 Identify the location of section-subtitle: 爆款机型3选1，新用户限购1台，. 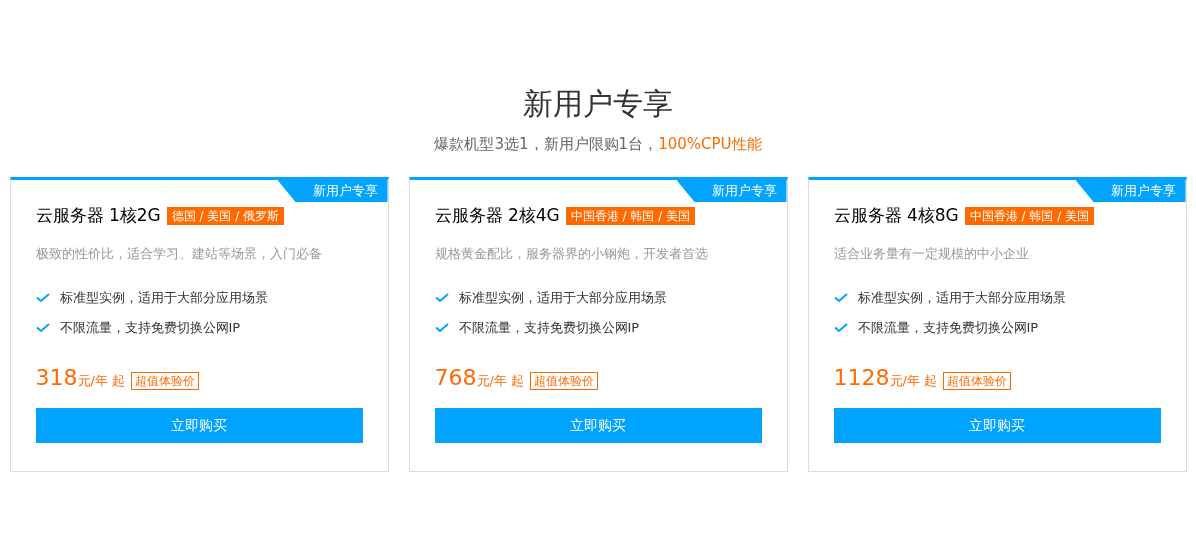
(546, 144).